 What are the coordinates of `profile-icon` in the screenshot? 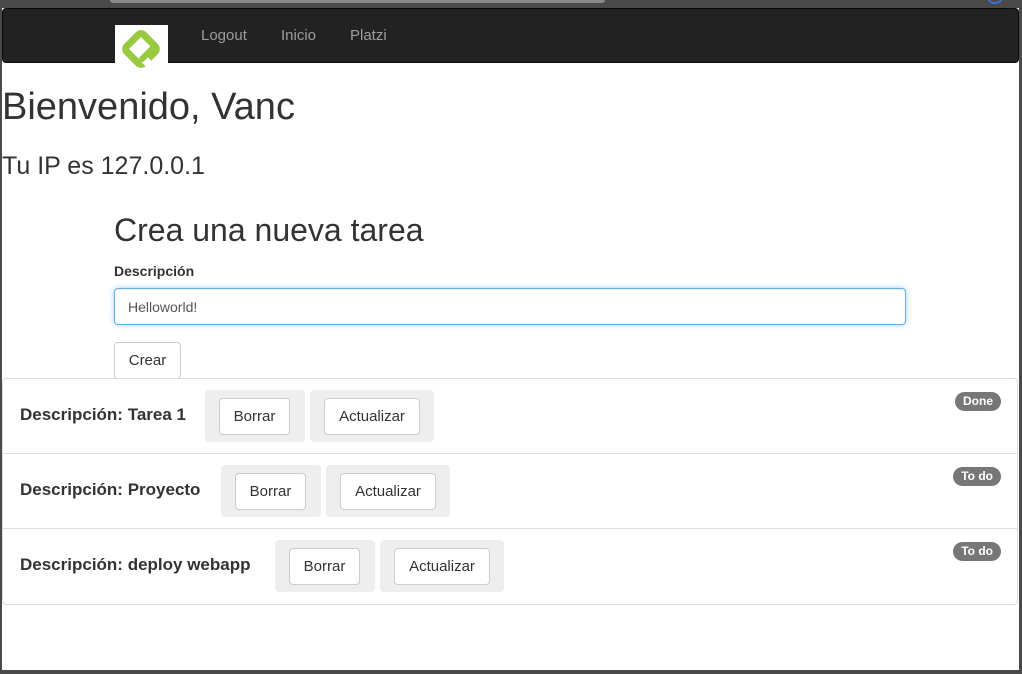 It's located at (995, 2).